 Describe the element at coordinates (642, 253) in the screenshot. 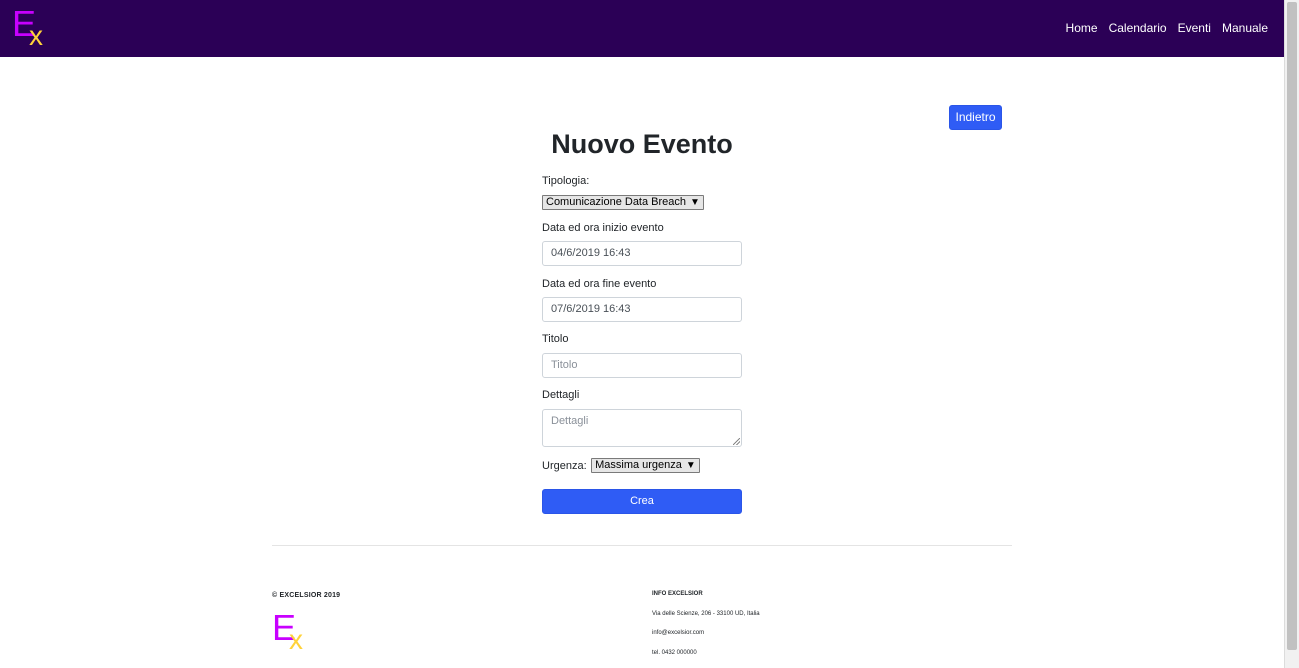

I see `start-datetime-input: 04/6/2019 16:43` at that location.